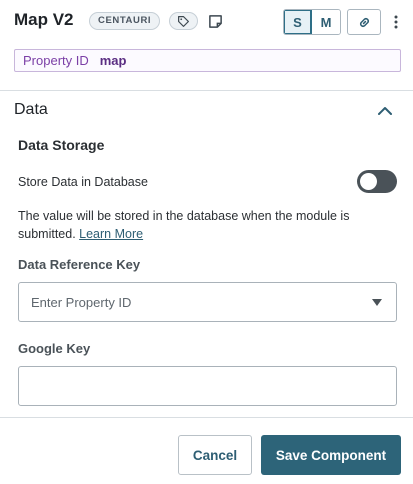  I want to click on learn-more-link: Learn More, so click(111, 234).